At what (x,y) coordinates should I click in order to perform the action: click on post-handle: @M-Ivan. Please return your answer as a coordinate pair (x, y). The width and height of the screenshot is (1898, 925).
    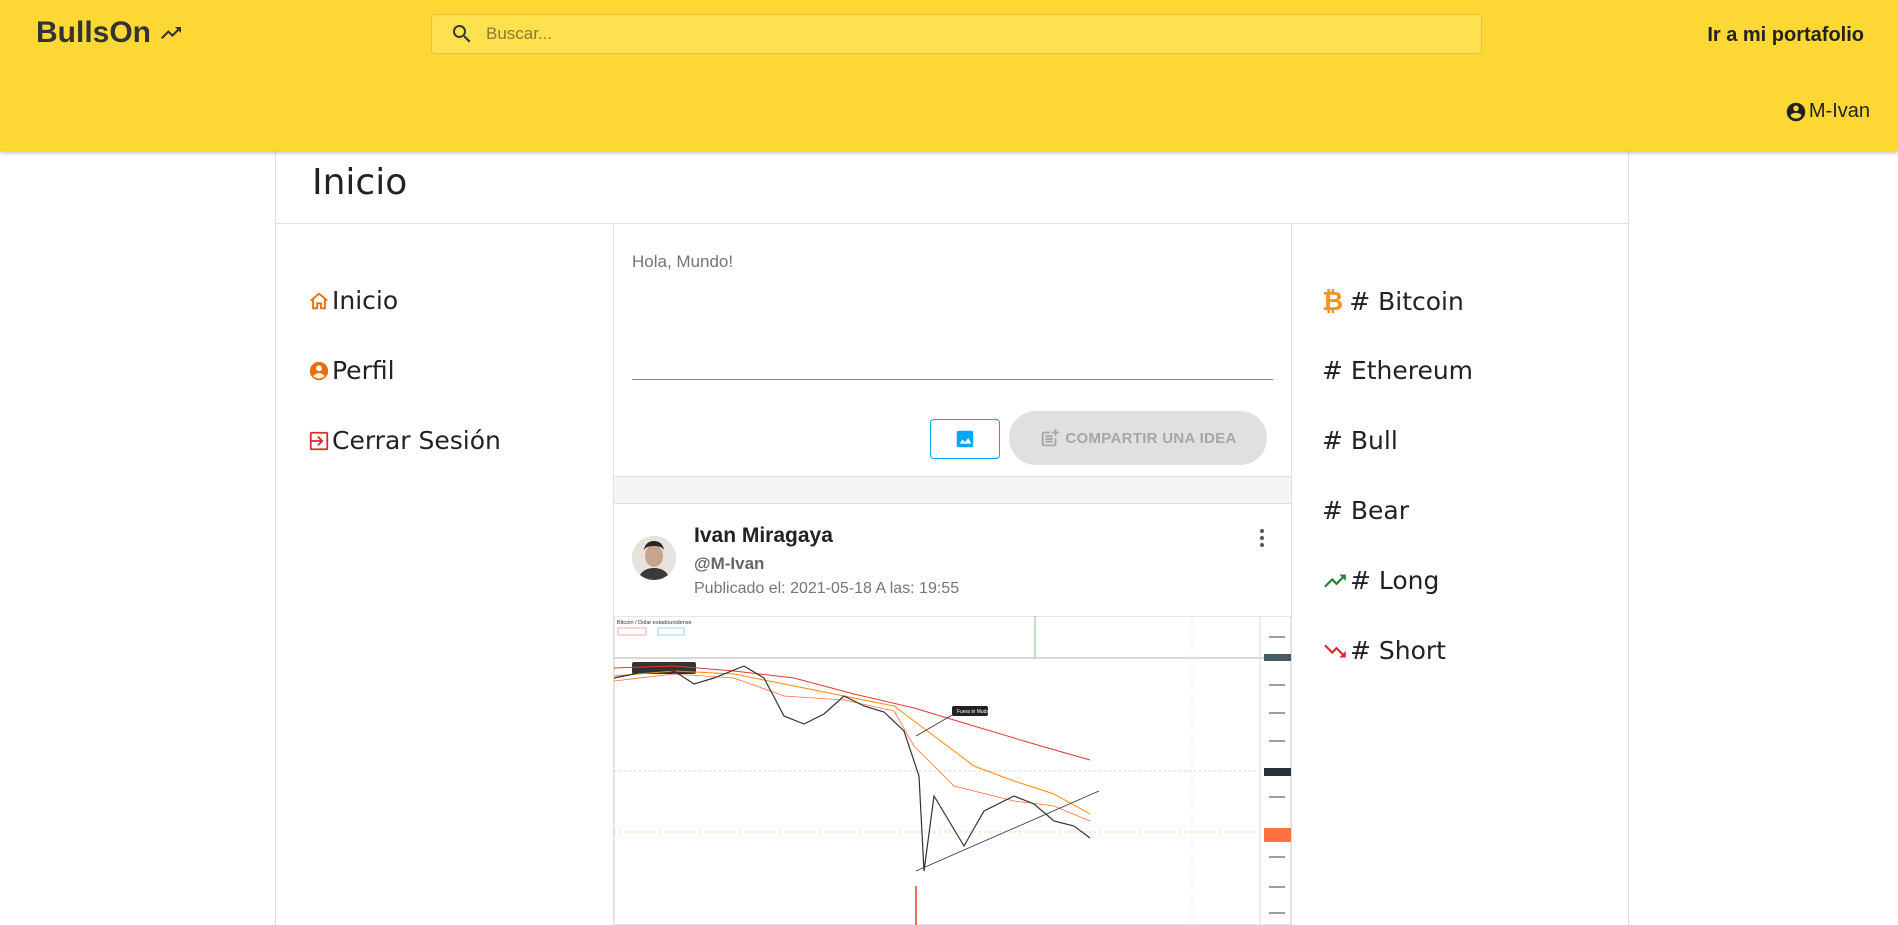
    Looking at the image, I should click on (729, 564).